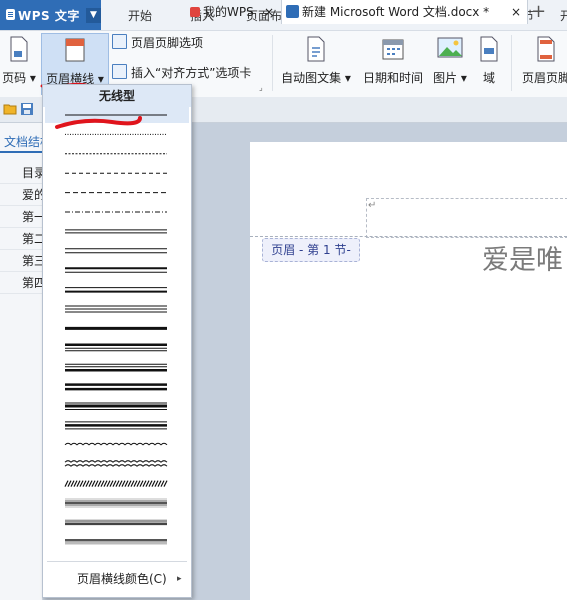 Image resolution: width=567 pixels, height=600 pixels. I want to click on date-time-label: 日期和时间, so click(392, 78).